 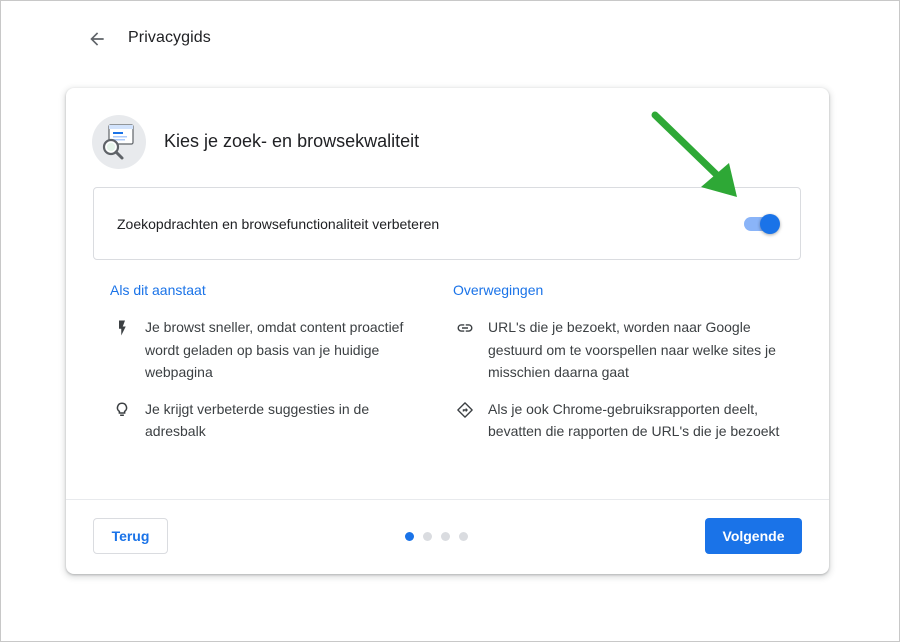 What do you see at coordinates (465, 409) in the screenshot?
I see `diamond-direction-icon` at bounding box center [465, 409].